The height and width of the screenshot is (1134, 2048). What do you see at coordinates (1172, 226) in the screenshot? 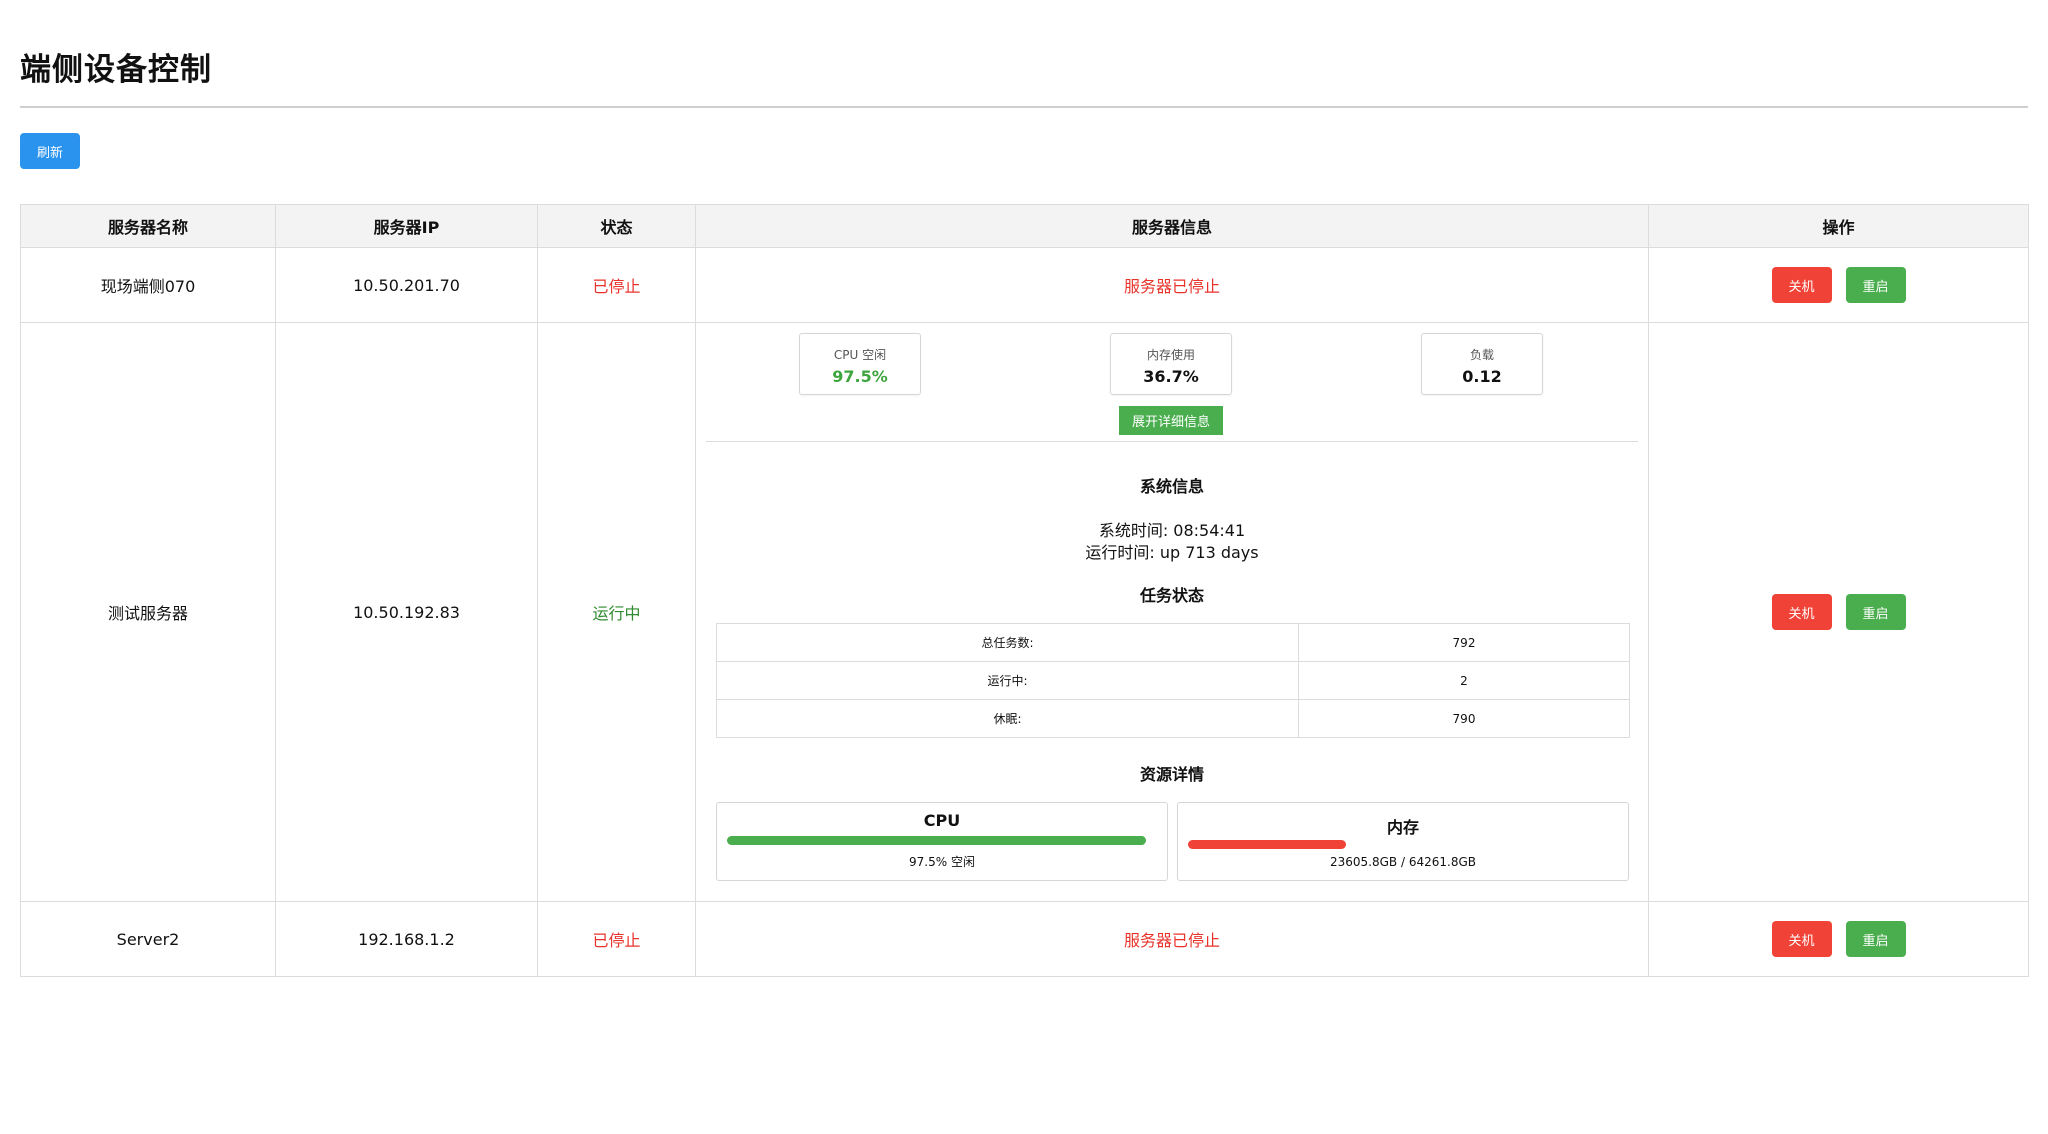
I see `header-server-info: 服务器信息` at bounding box center [1172, 226].